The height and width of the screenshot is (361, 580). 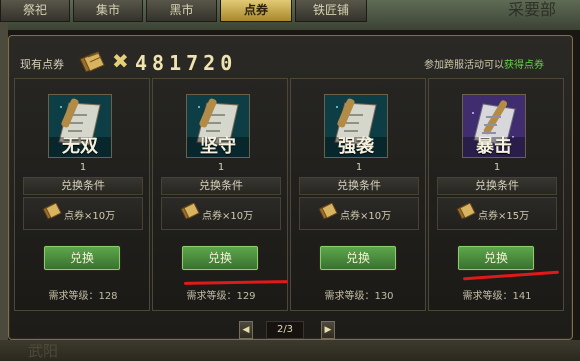 I want to click on background-location-text: 武阳, so click(x=43, y=351).